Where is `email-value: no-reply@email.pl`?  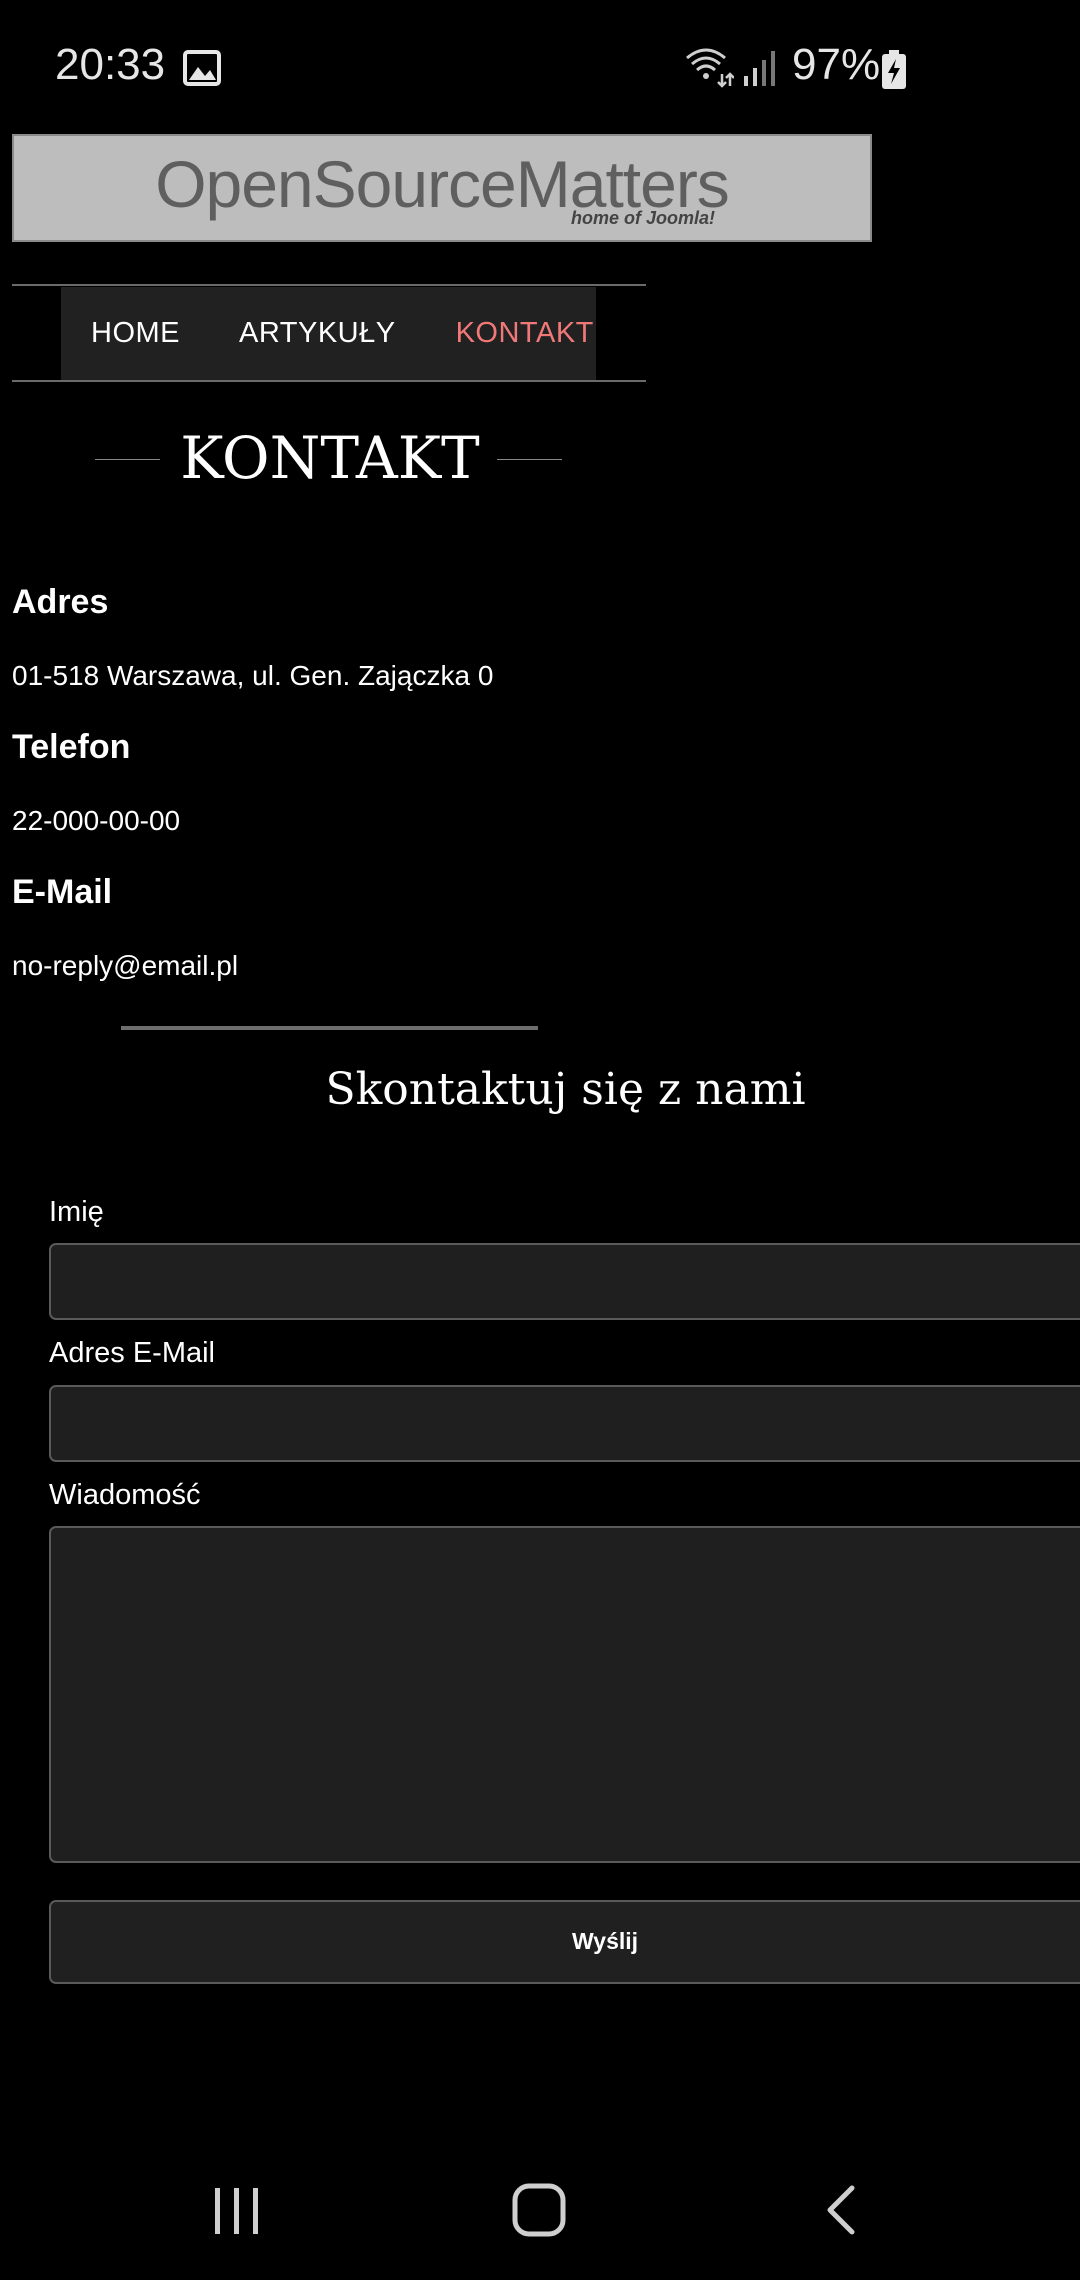
email-value: no-reply@email.pl is located at coordinates (125, 965).